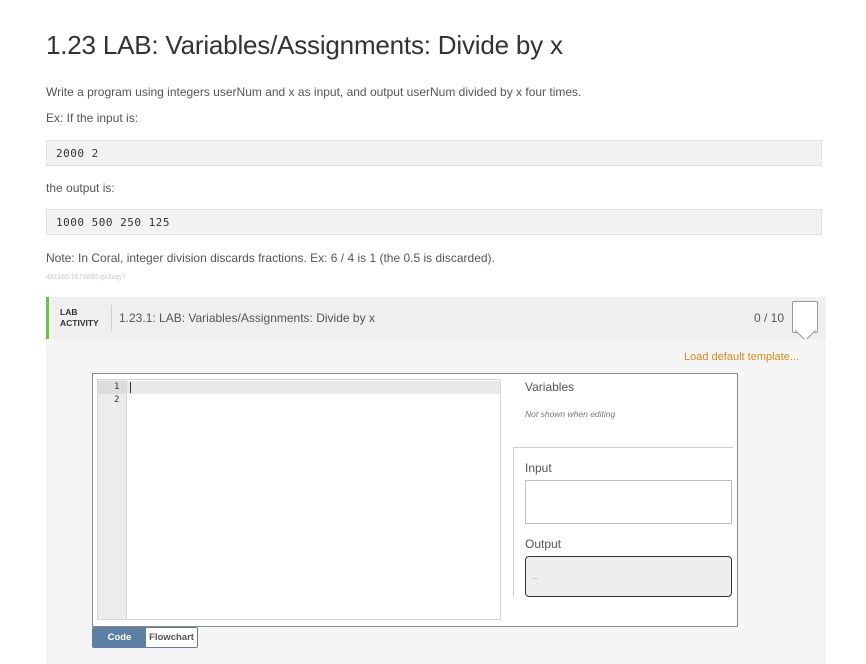 The height and width of the screenshot is (664, 866). What do you see at coordinates (119, 637) in the screenshot?
I see `tab-code: Code` at bounding box center [119, 637].